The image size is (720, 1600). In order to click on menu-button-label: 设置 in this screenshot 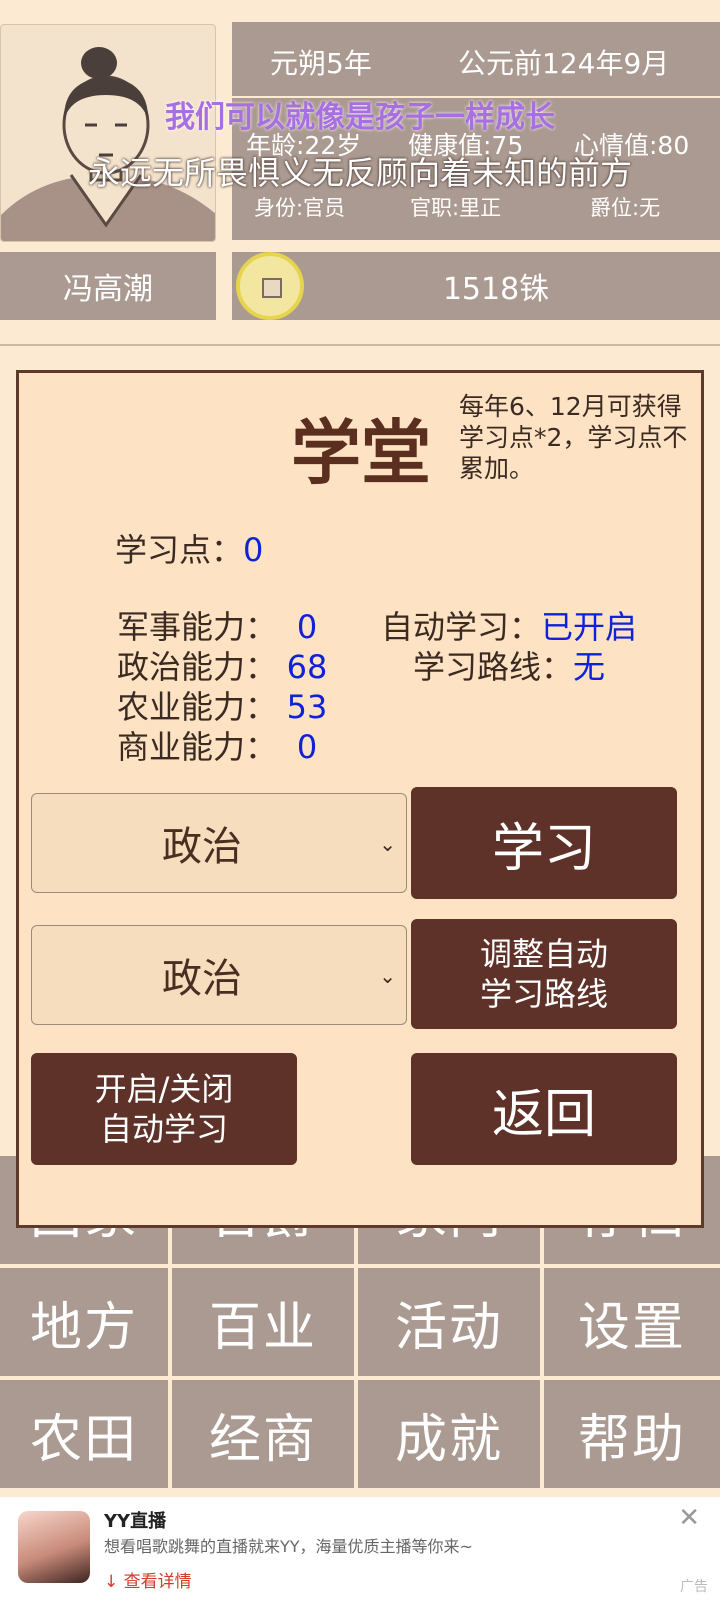, I will do `click(631, 1327)`.